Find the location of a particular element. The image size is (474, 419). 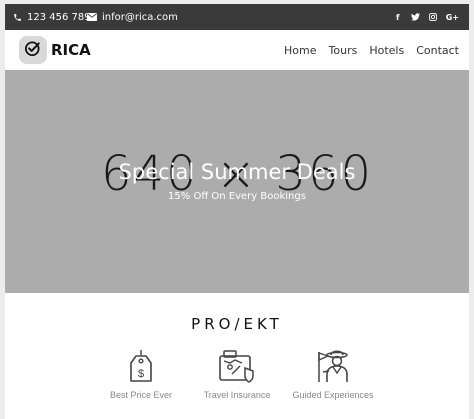

logo is located at coordinates (33, 50).